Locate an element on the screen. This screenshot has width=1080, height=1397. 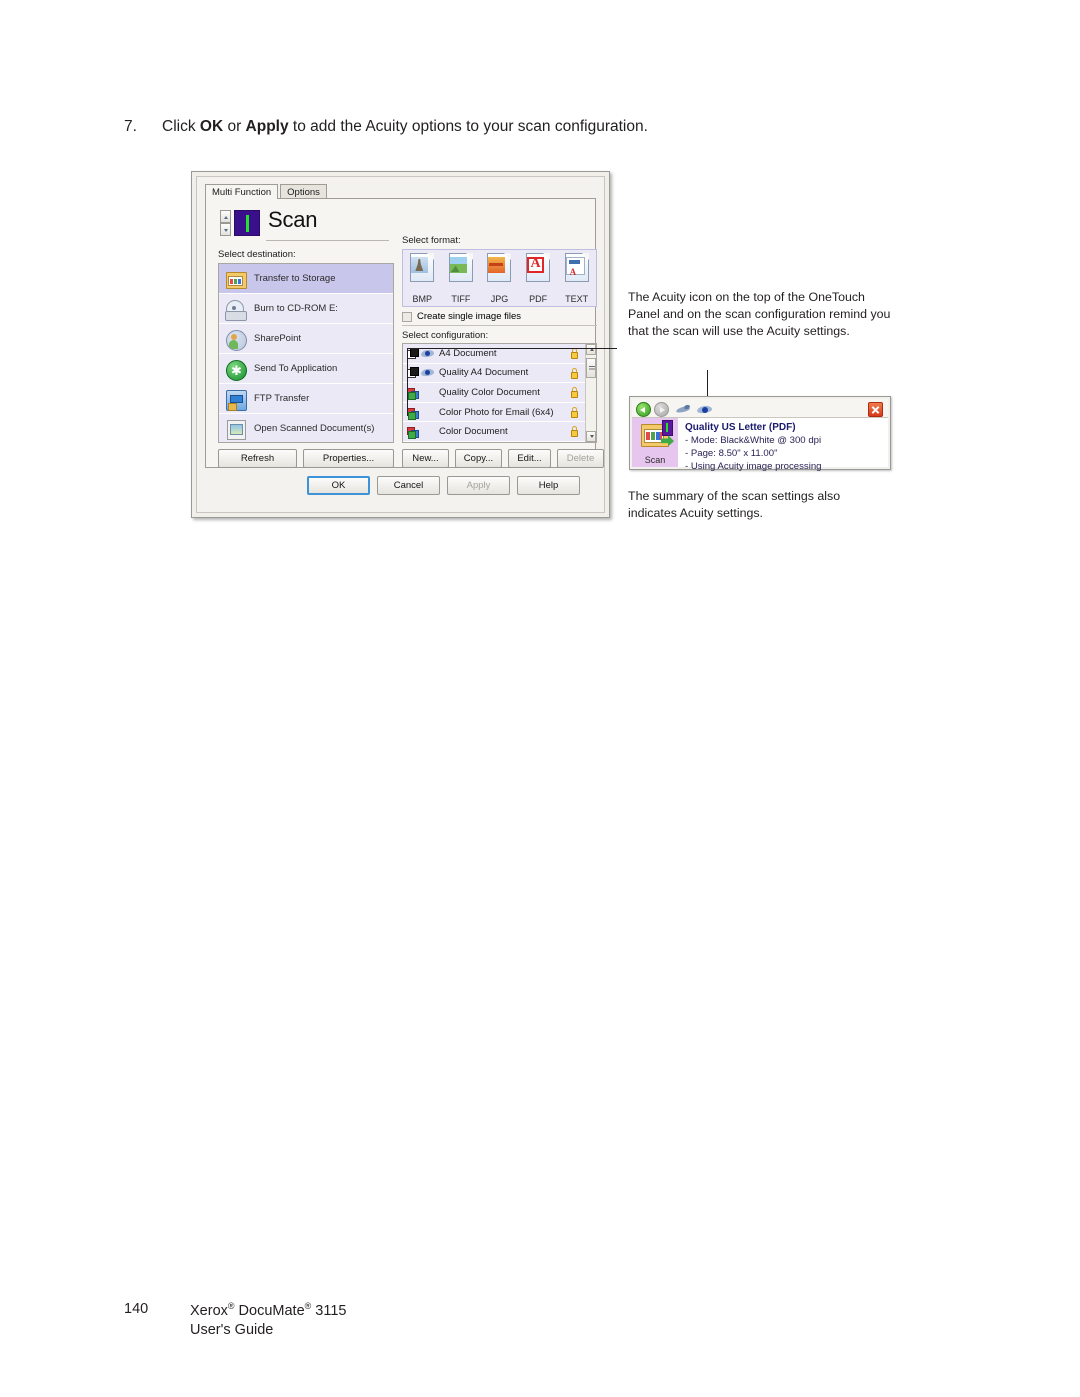
close-icon is located at coordinates (875, 409).